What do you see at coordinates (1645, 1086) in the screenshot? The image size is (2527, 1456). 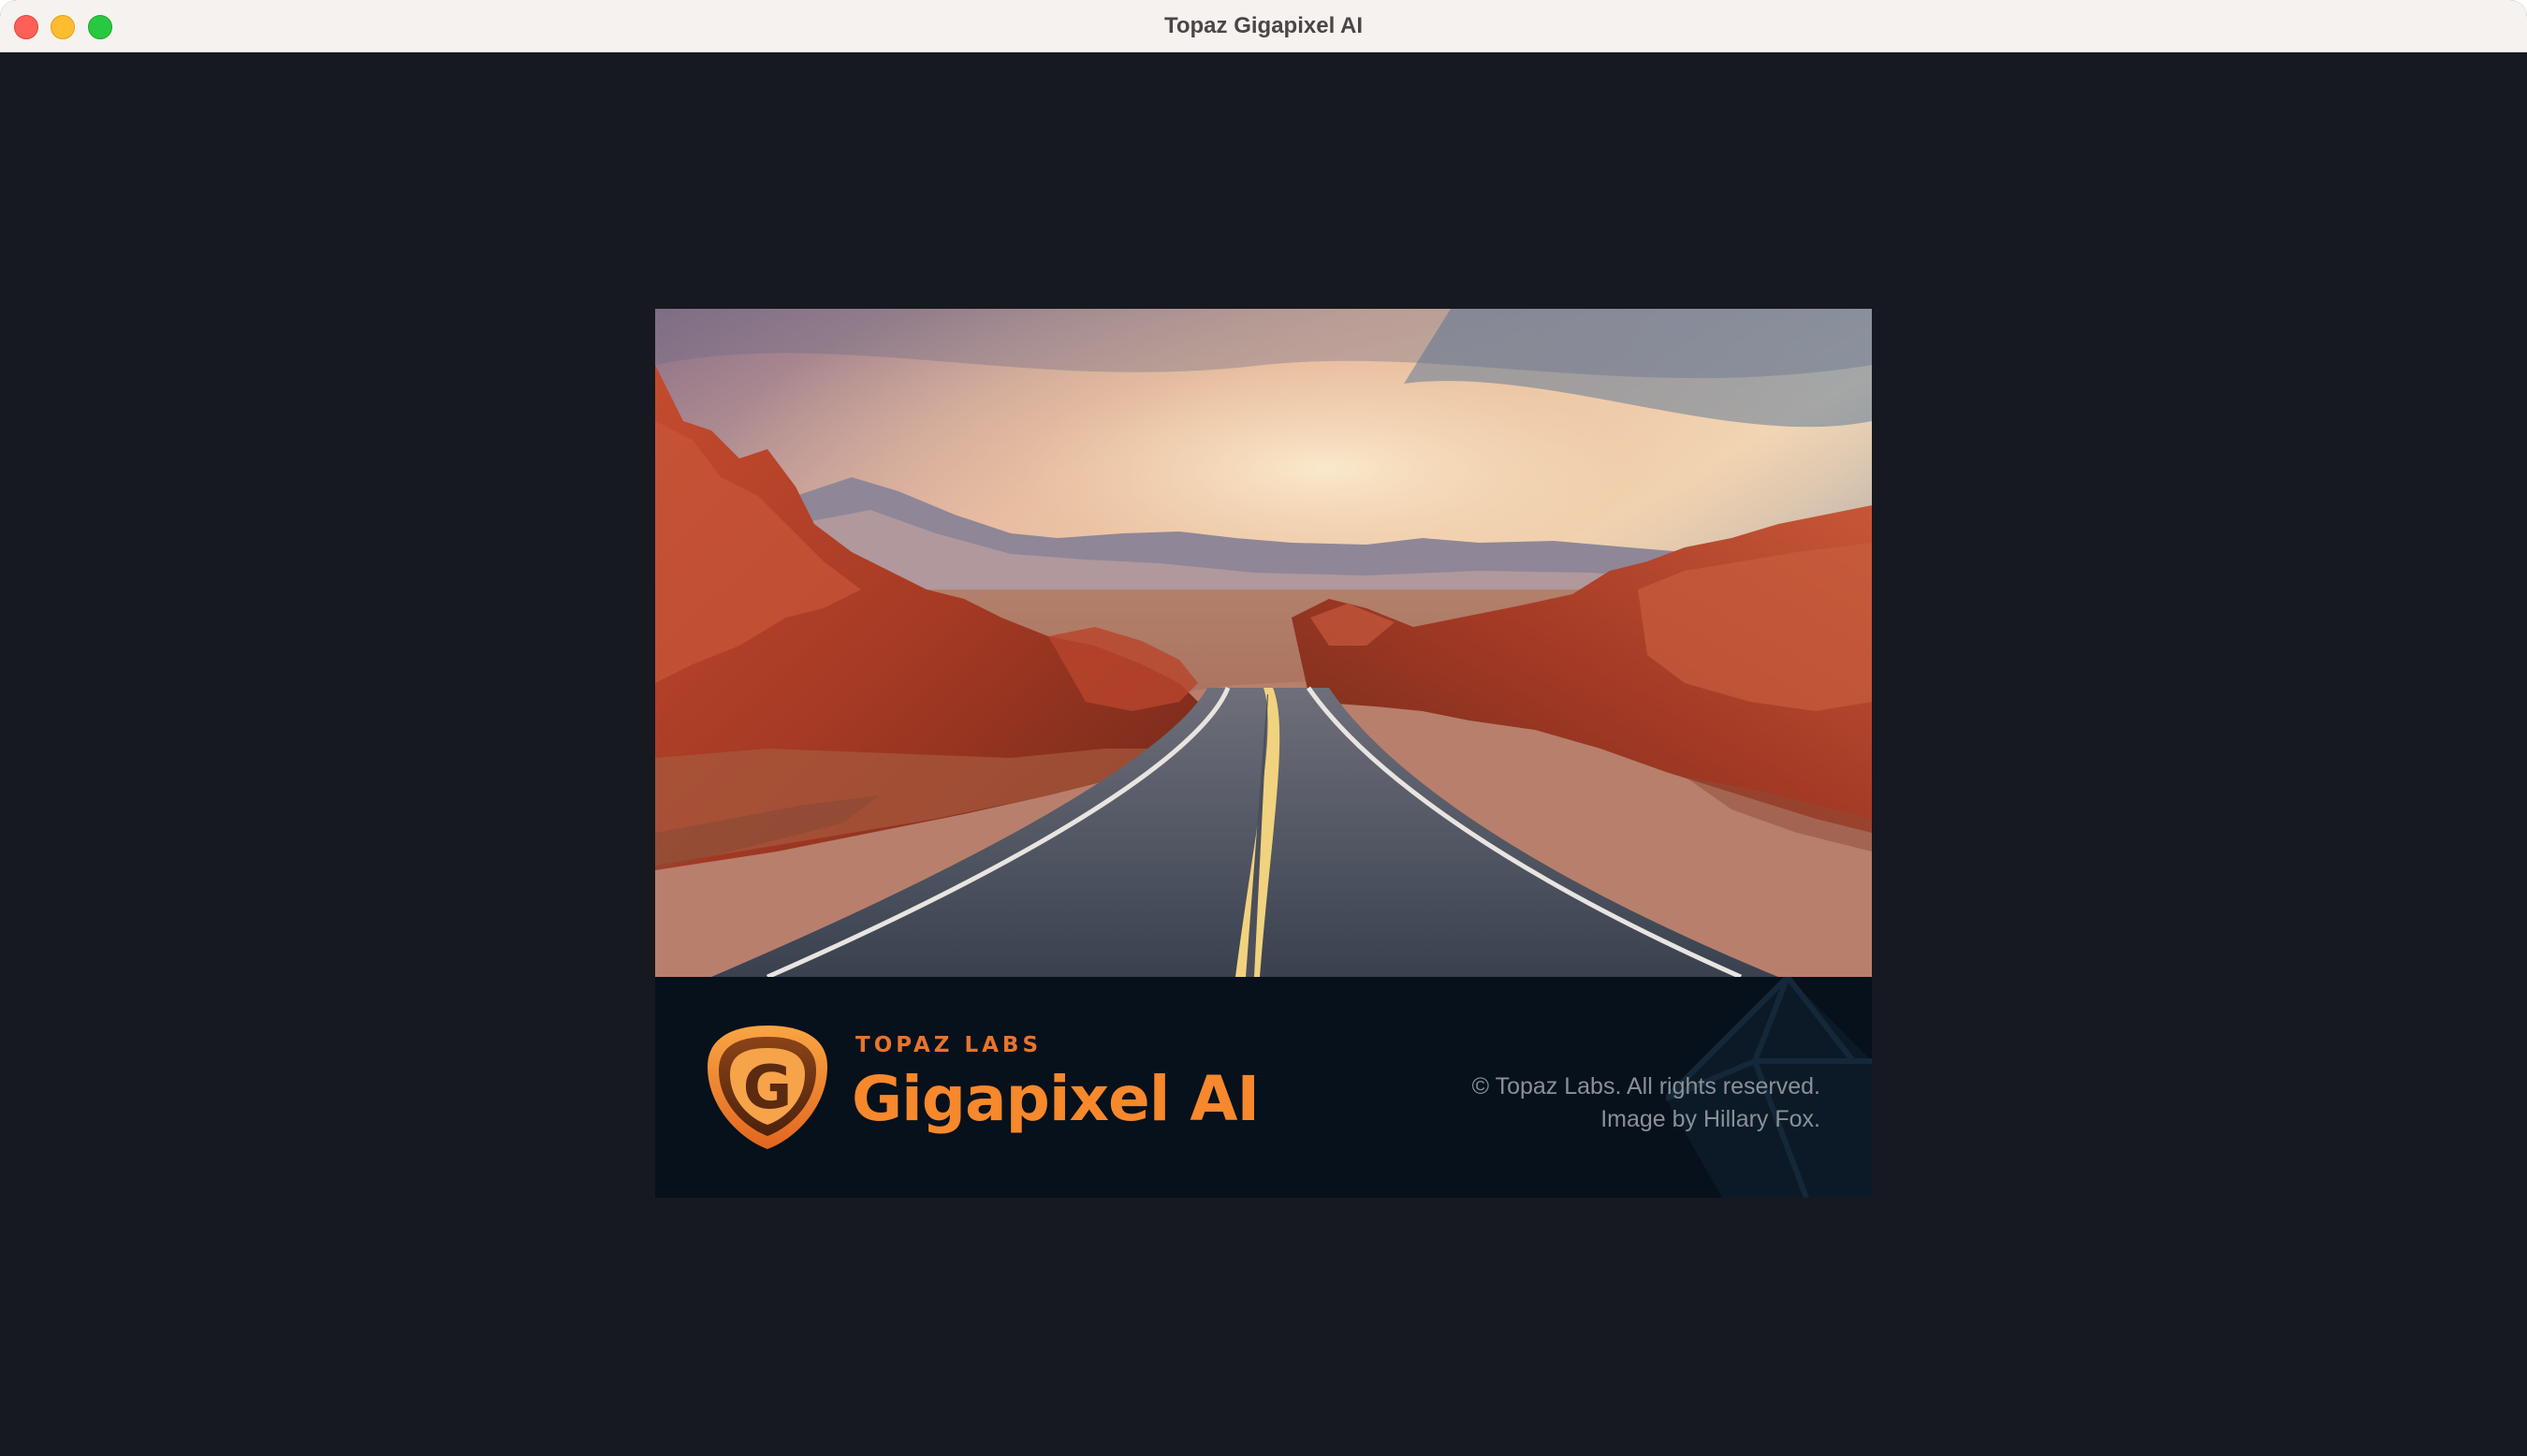 I see `copyright-text: © Topaz Labs. All rights reserved.` at bounding box center [1645, 1086].